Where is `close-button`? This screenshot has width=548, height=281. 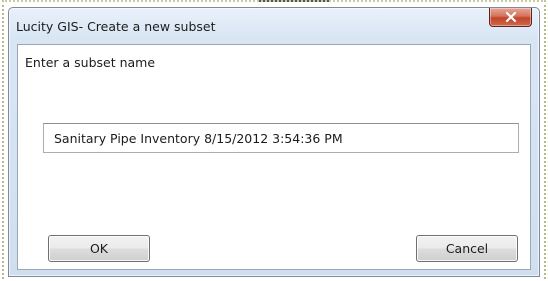
close-button is located at coordinates (510, 17).